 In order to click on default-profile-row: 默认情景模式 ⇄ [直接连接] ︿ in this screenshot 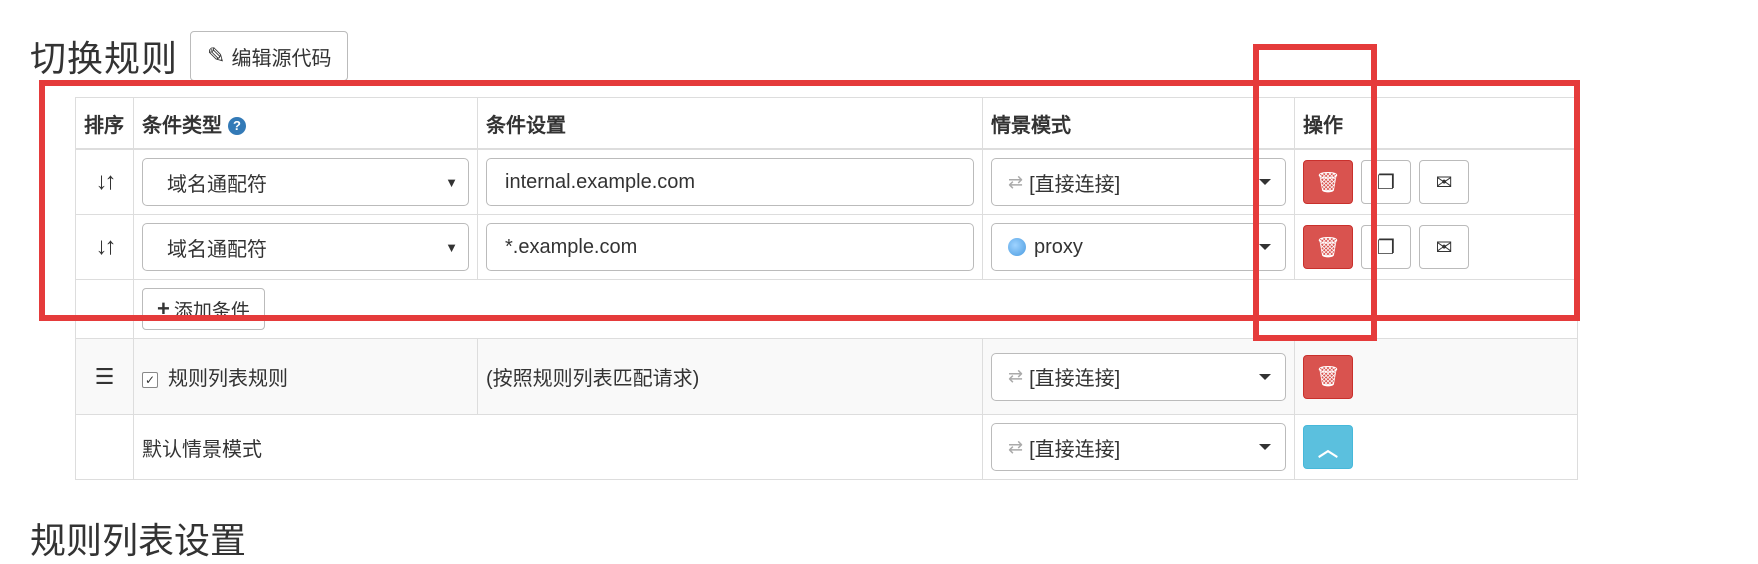, I will do `click(826, 447)`.